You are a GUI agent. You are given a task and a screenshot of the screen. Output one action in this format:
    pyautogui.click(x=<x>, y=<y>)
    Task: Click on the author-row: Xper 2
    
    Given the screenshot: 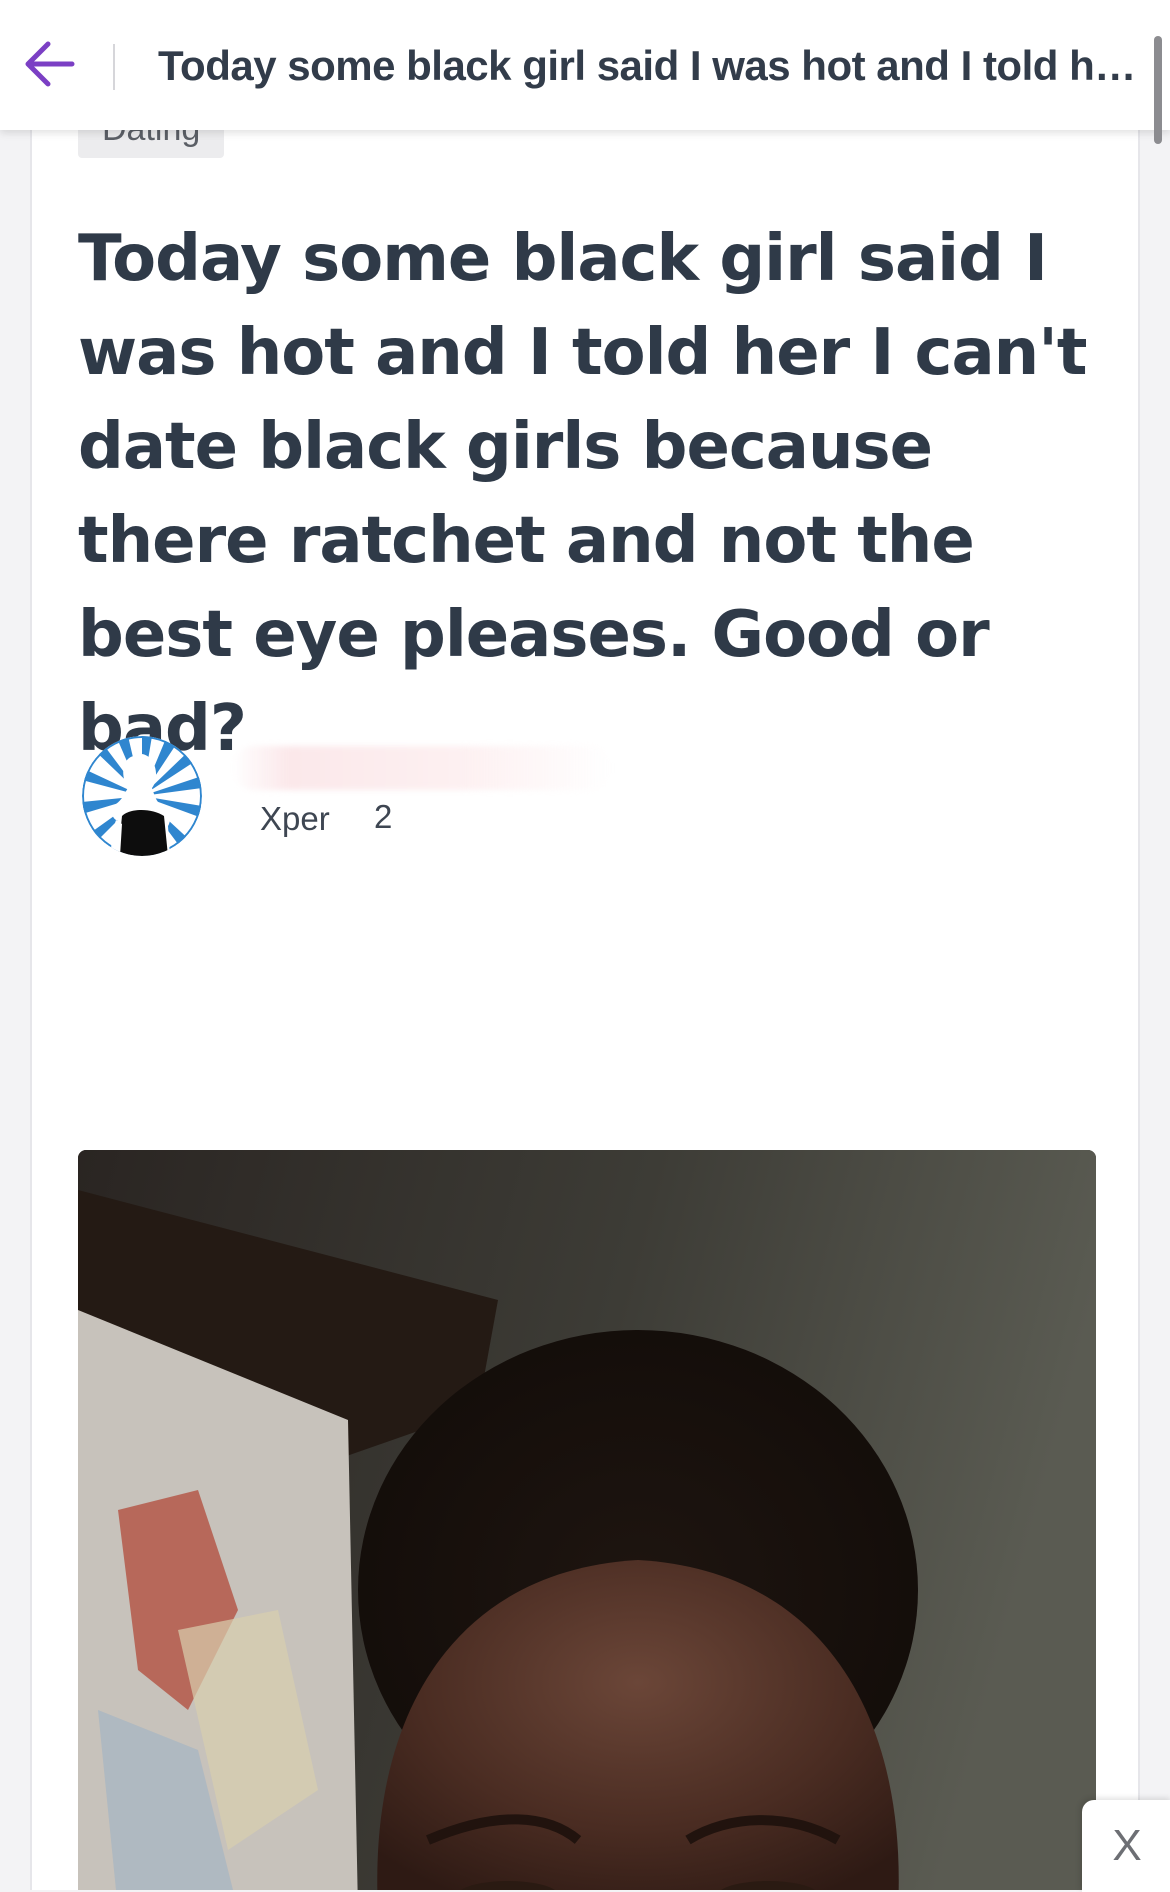 What is the action you would take?
    pyautogui.click(x=532, y=796)
    